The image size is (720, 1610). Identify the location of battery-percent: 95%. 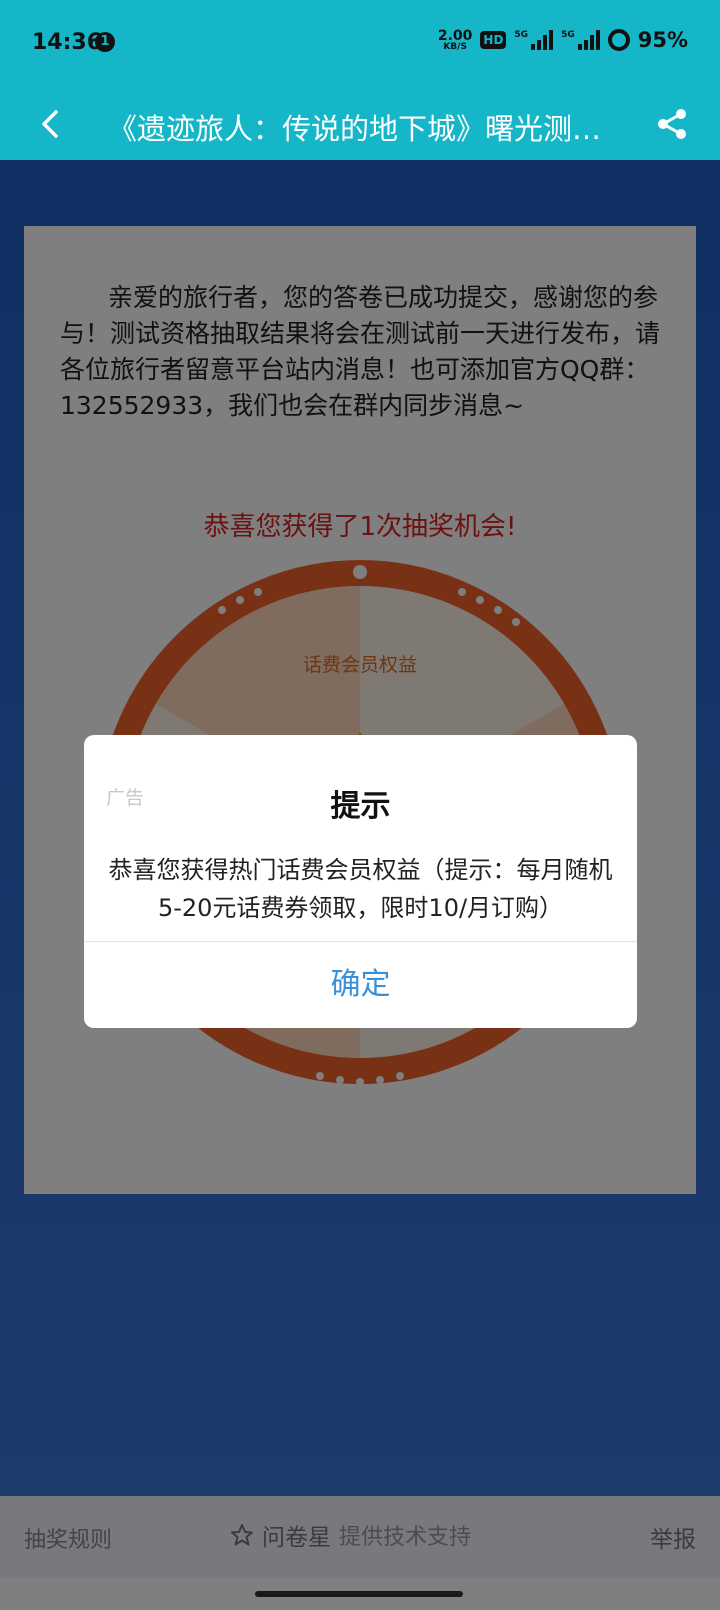
(662, 40).